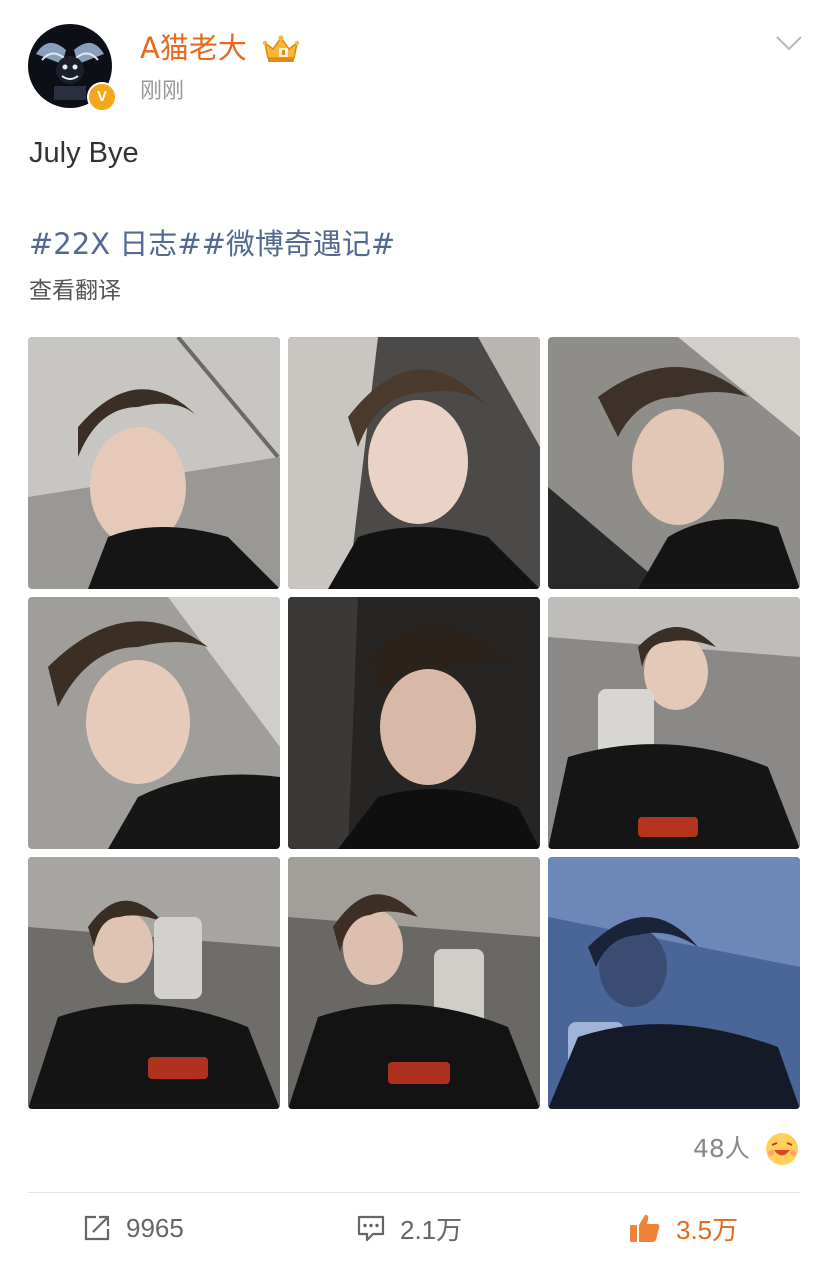  Describe the element at coordinates (789, 43) in the screenshot. I see `chevron-down-icon` at that location.